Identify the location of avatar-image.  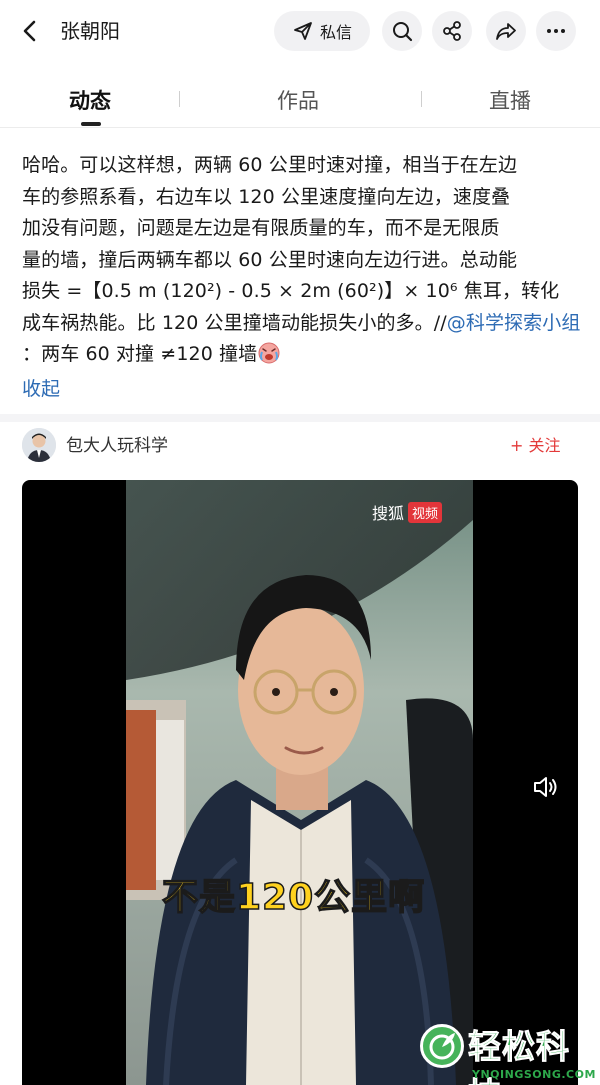
(39, 445).